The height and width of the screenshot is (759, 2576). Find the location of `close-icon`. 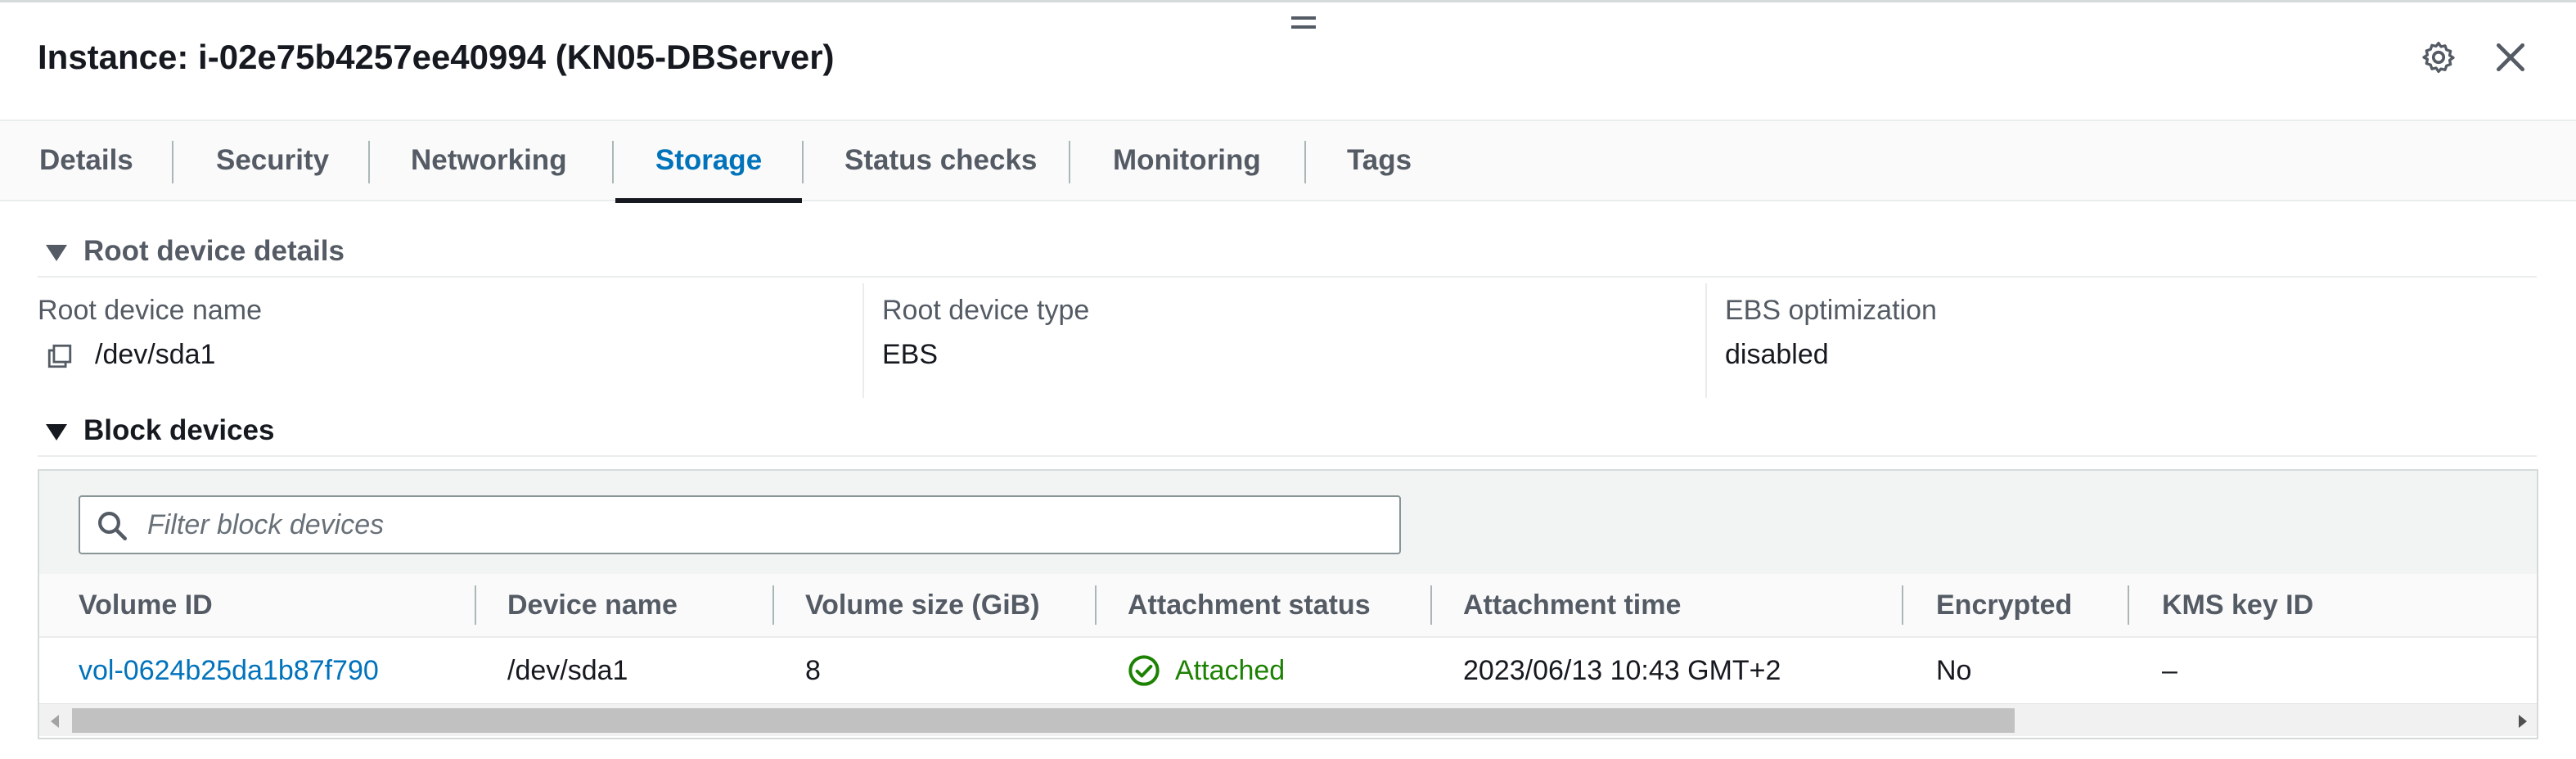

close-icon is located at coordinates (2511, 57).